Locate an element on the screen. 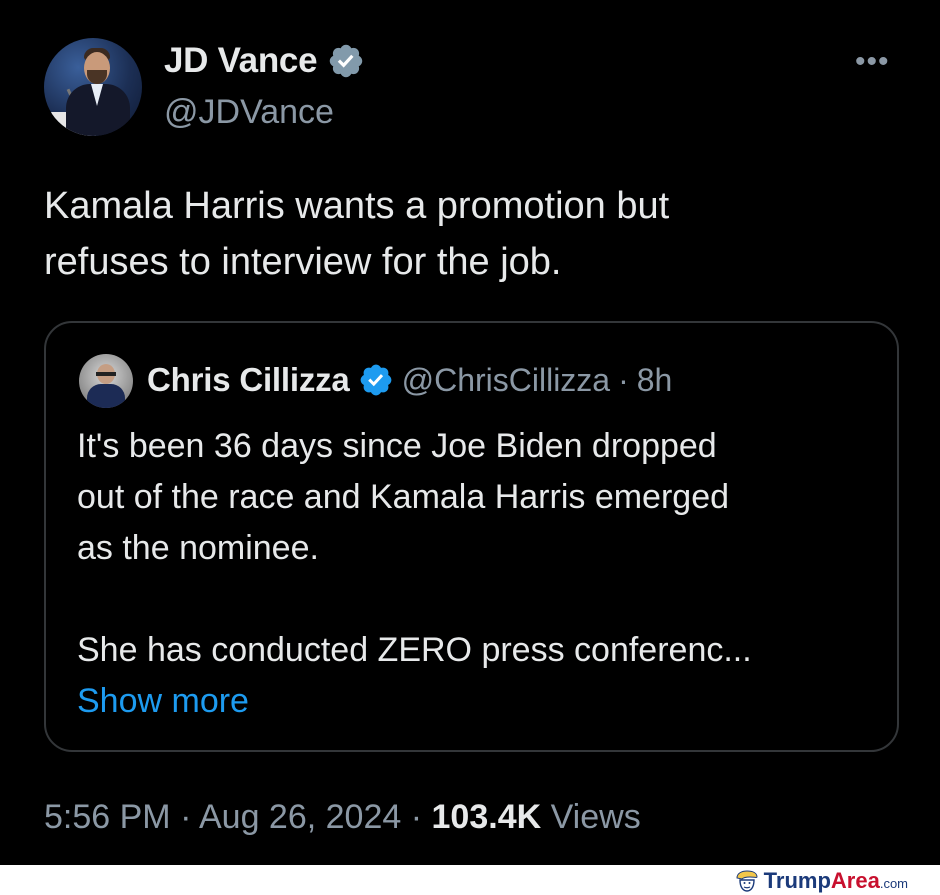 This screenshot has width=940, height=895. watermark-part: .com is located at coordinates (893, 883).